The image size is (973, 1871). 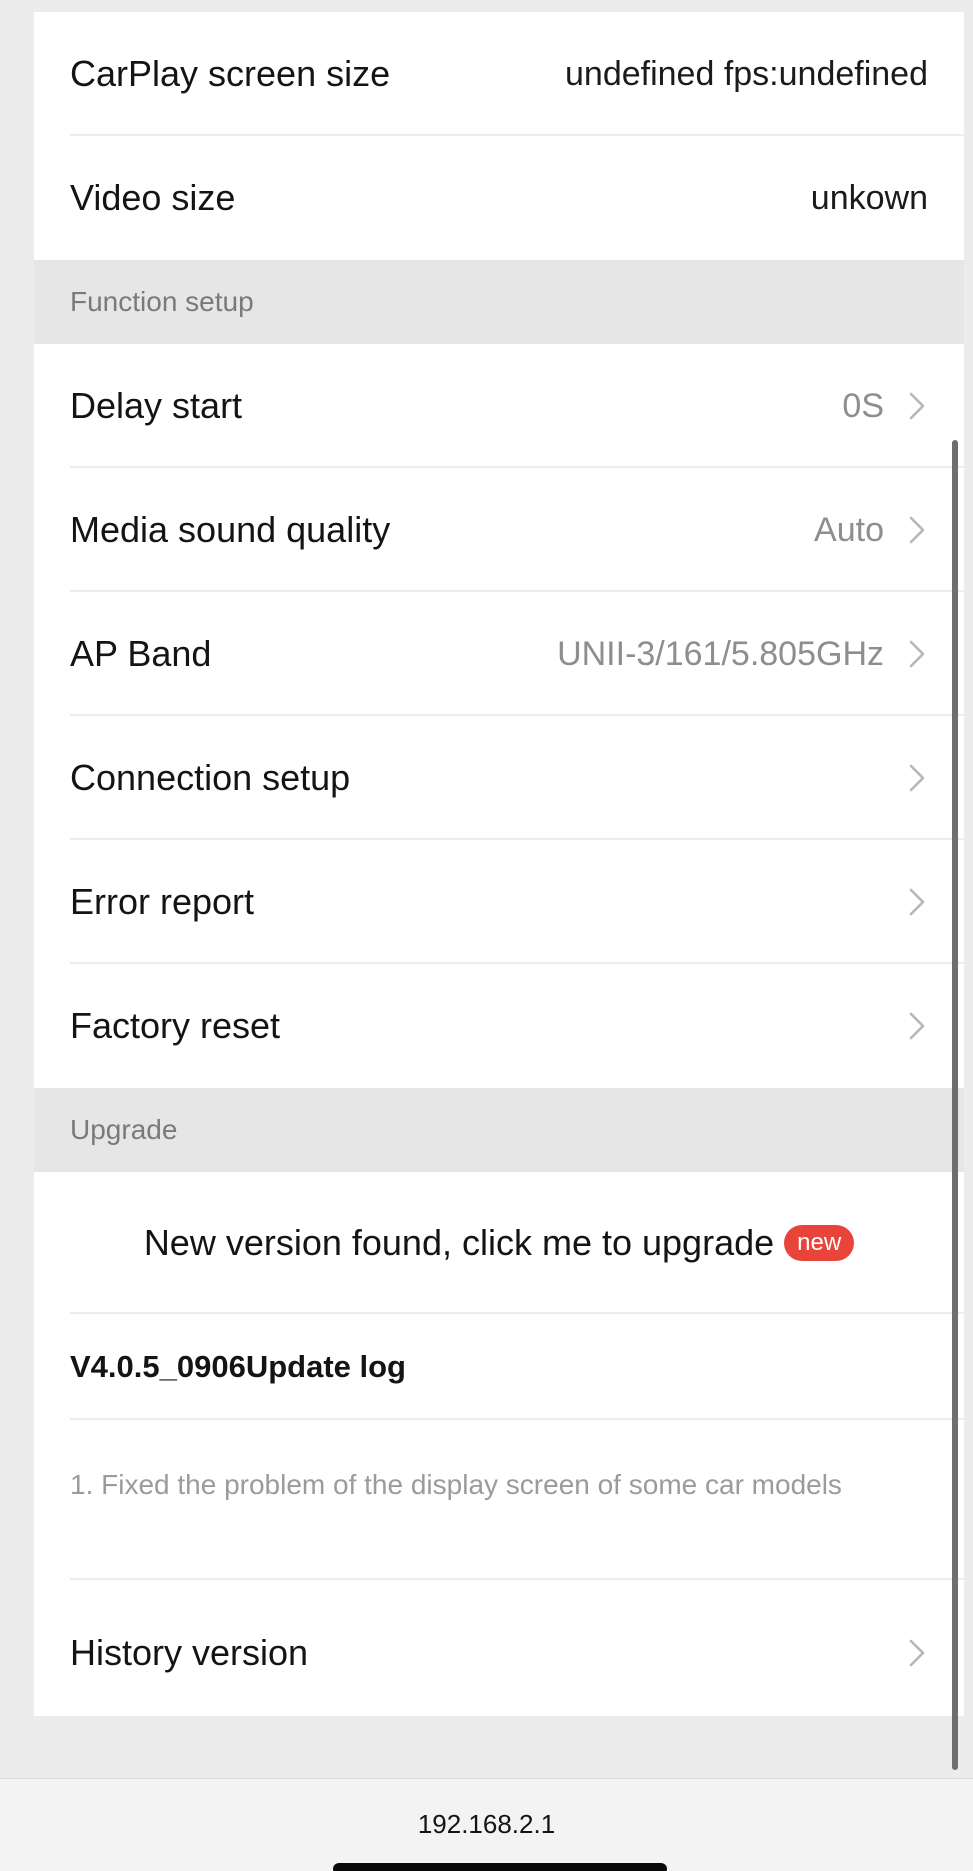 What do you see at coordinates (499, 654) in the screenshot?
I see `ap-band-row: AP Band UNII-3/161/5.805GHz` at bounding box center [499, 654].